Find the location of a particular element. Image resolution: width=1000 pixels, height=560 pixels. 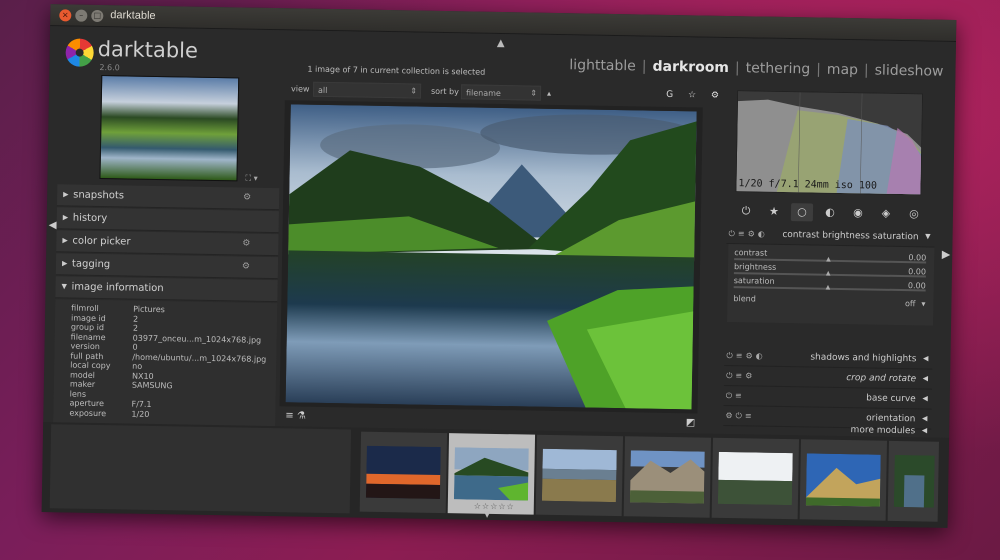

close-icon: × is located at coordinates (65, 15).